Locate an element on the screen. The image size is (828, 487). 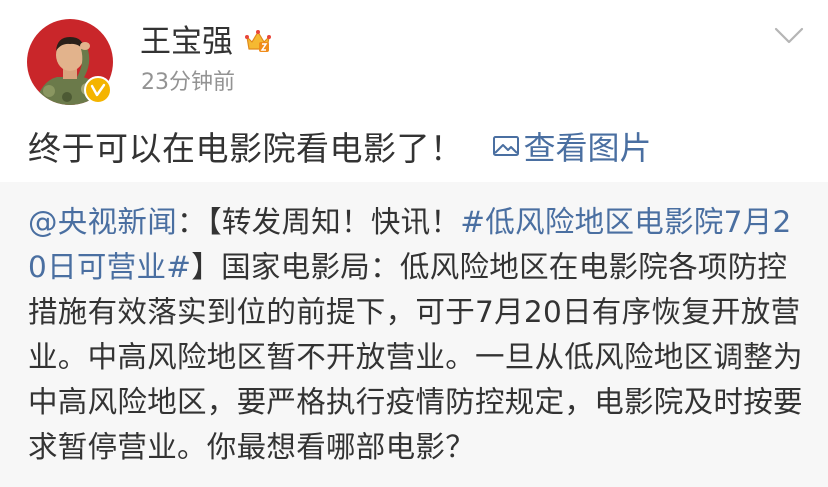
view-picture-link: 查看图片 is located at coordinates (572, 146).